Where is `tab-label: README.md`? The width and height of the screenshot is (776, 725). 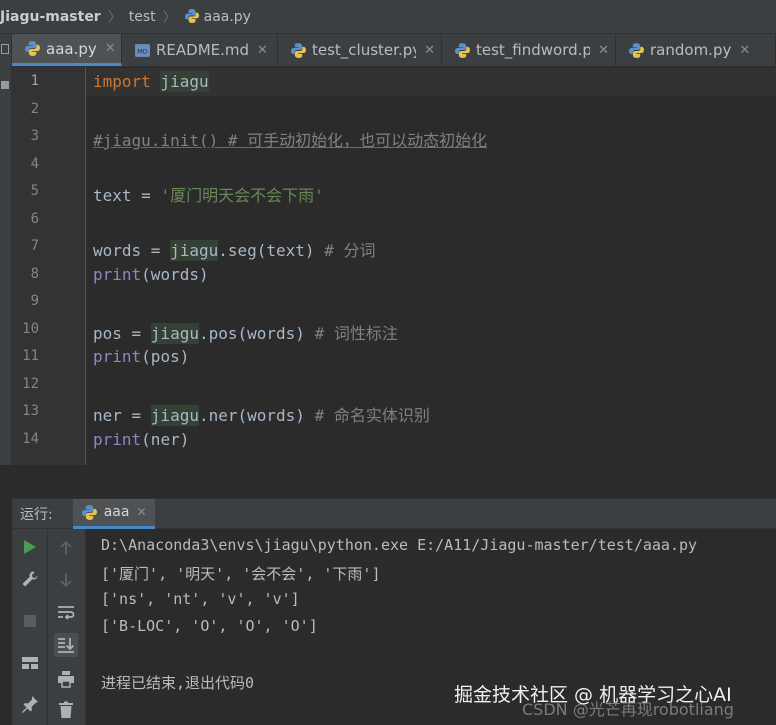 tab-label: README.md is located at coordinates (203, 50).